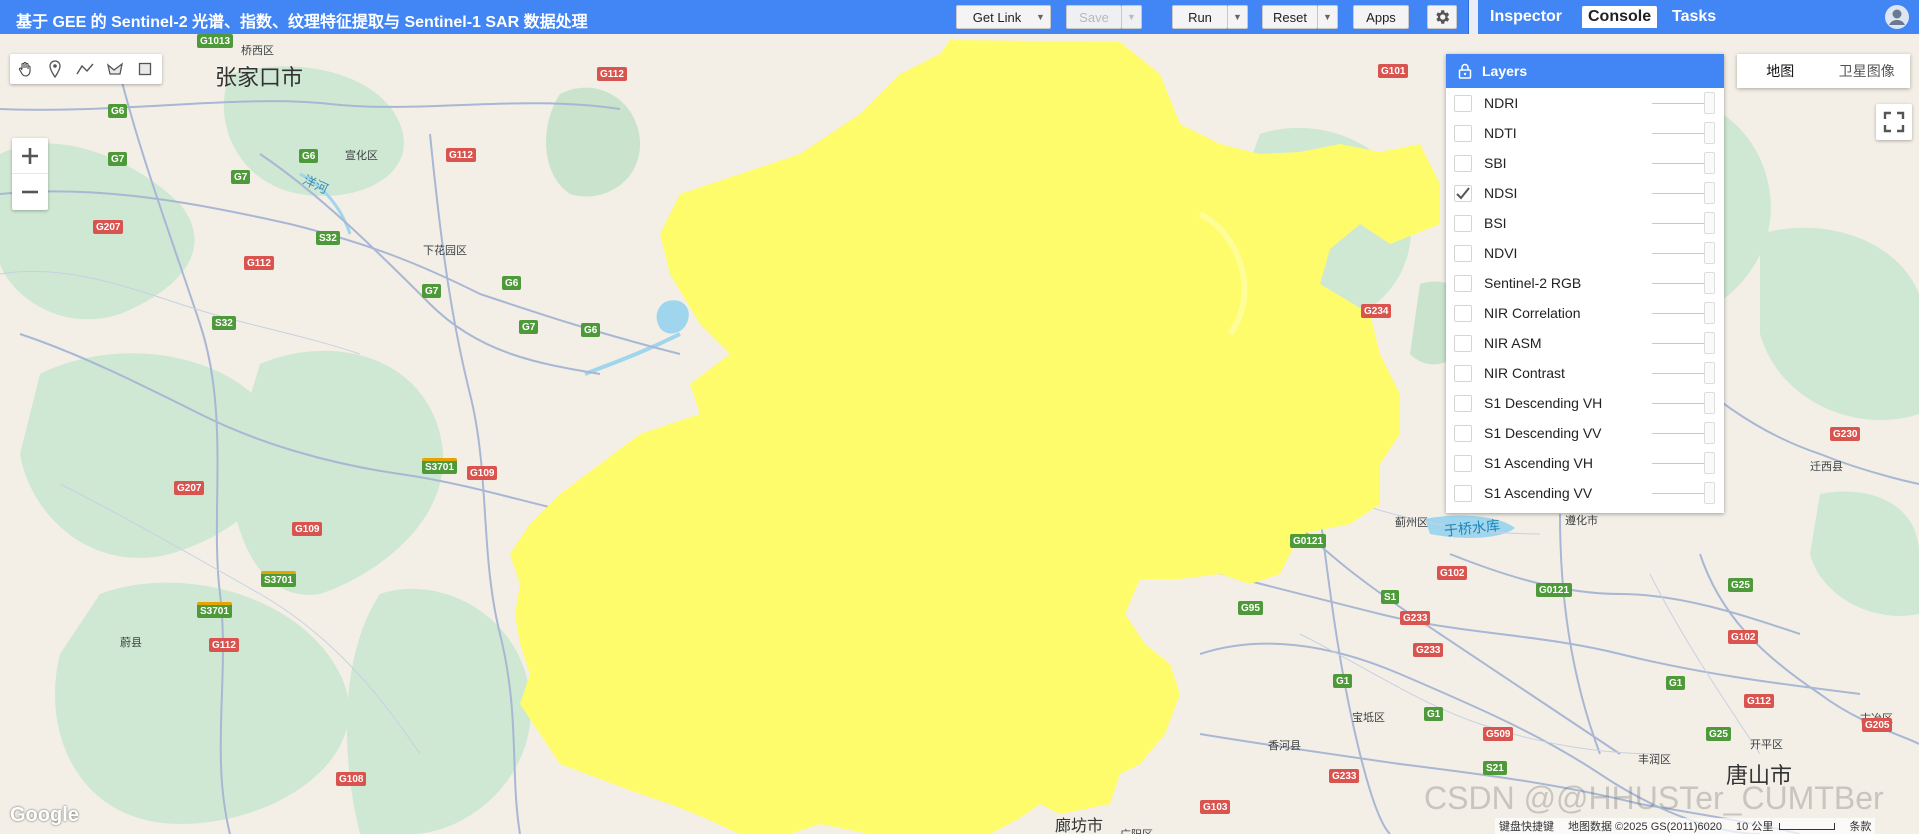 The image size is (1919, 834). Describe the element at coordinates (1381, 17) in the screenshot. I see `apps-button: Apps` at that location.